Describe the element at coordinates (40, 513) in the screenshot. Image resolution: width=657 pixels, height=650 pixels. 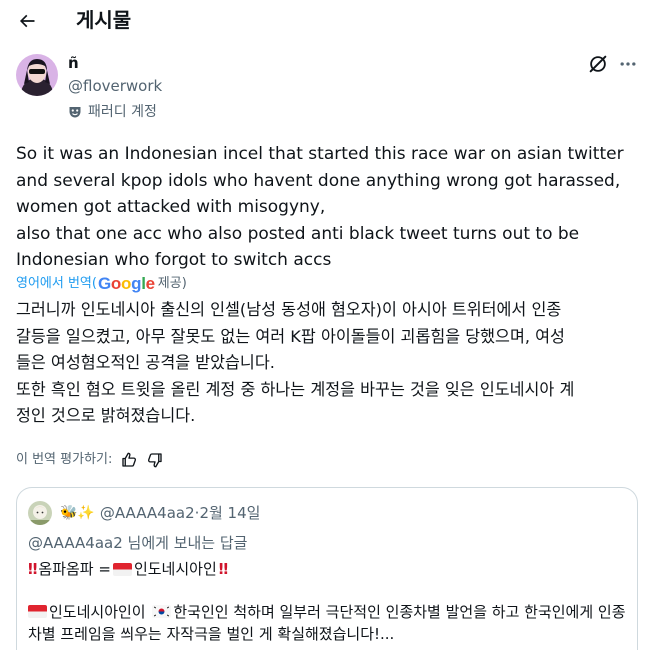
I see `quote-avatar` at that location.